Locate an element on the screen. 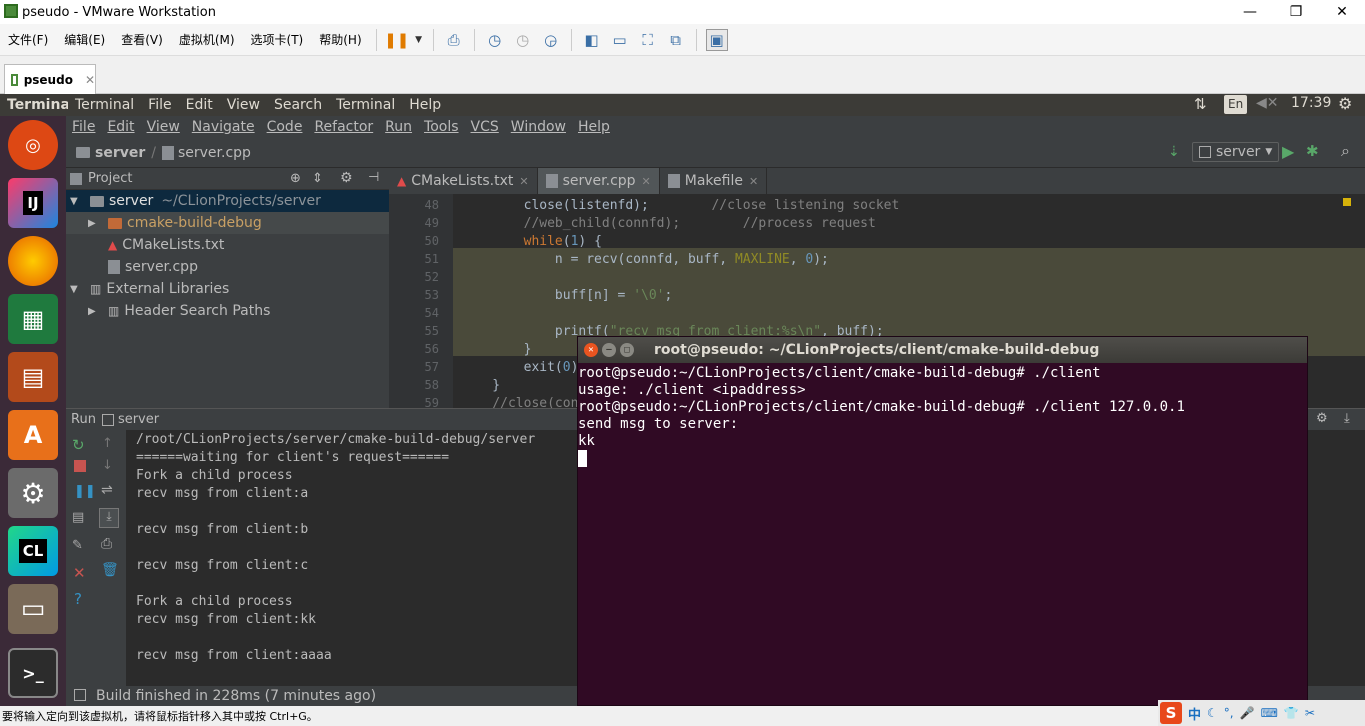 This screenshot has width=1365, height=726. maximize-button: ❐ is located at coordinates (1296, 12).